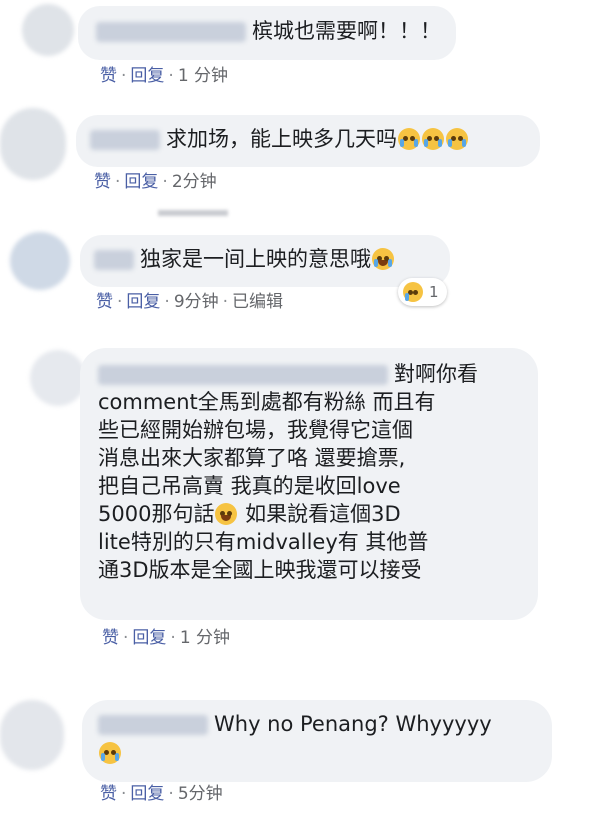  Describe the element at coordinates (194, 182) in the screenshot. I see `timestamp: 2分钟` at that location.